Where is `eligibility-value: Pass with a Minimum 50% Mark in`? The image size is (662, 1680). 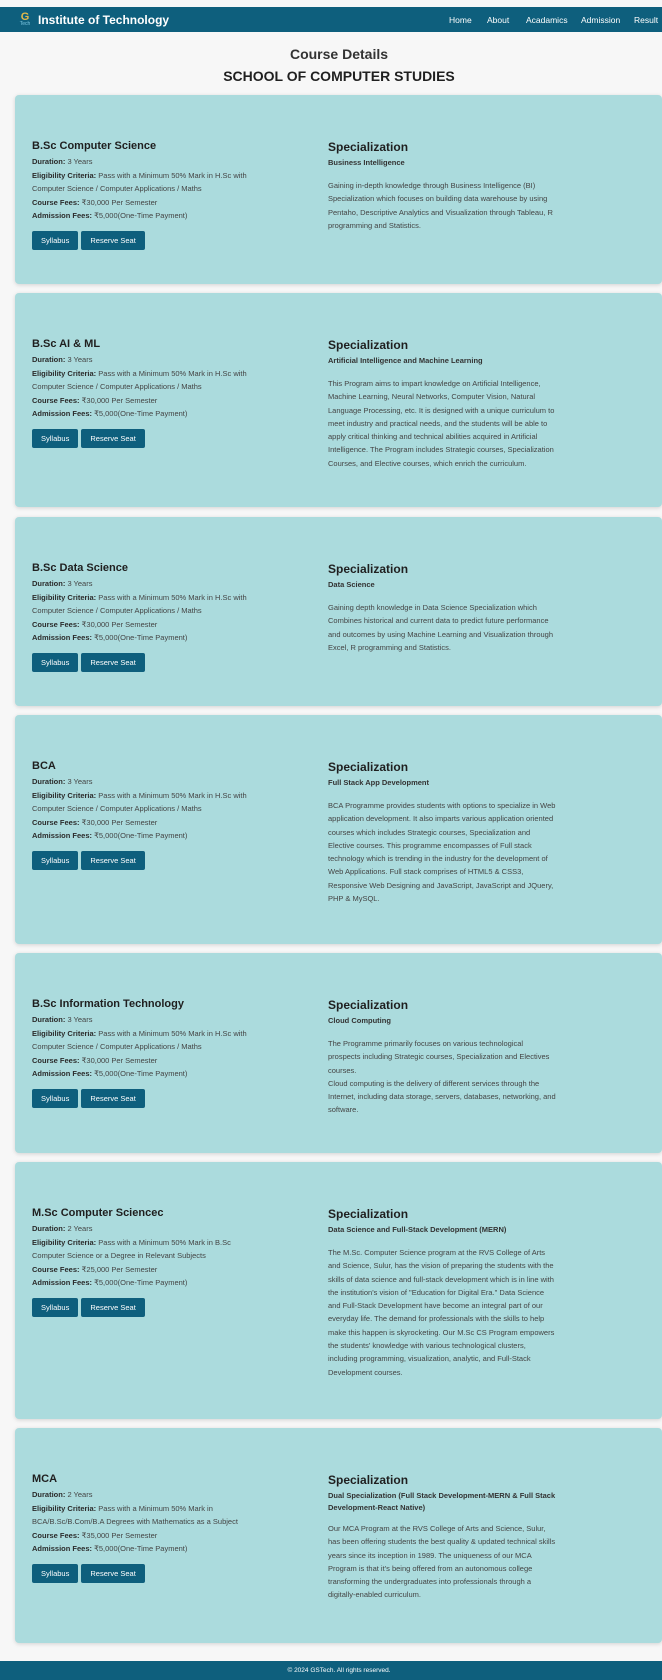 eligibility-value: Pass with a Minimum 50% Mark in is located at coordinates (155, 1508).